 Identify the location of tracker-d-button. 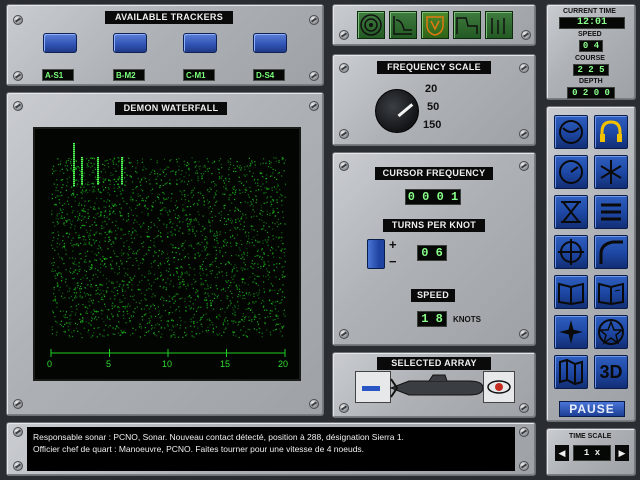
(270, 43).